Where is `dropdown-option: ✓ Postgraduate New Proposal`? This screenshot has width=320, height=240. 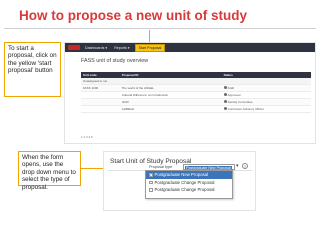 dropdown-option: ✓ Postgraduate New Proposal is located at coordinates (189, 175).